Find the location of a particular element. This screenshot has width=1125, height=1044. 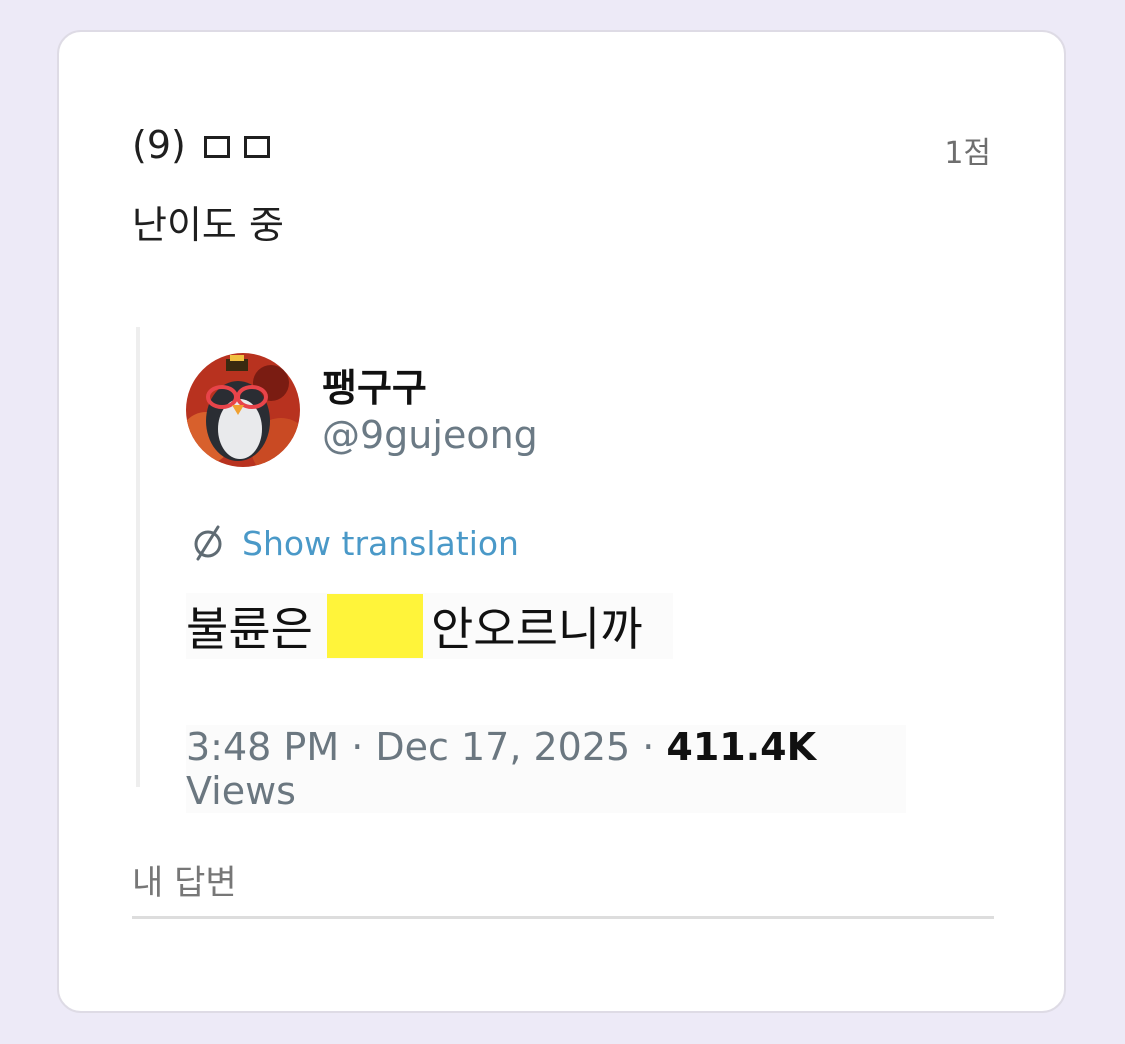

tweet-views-count: 411.4K is located at coordinates (741, 747).